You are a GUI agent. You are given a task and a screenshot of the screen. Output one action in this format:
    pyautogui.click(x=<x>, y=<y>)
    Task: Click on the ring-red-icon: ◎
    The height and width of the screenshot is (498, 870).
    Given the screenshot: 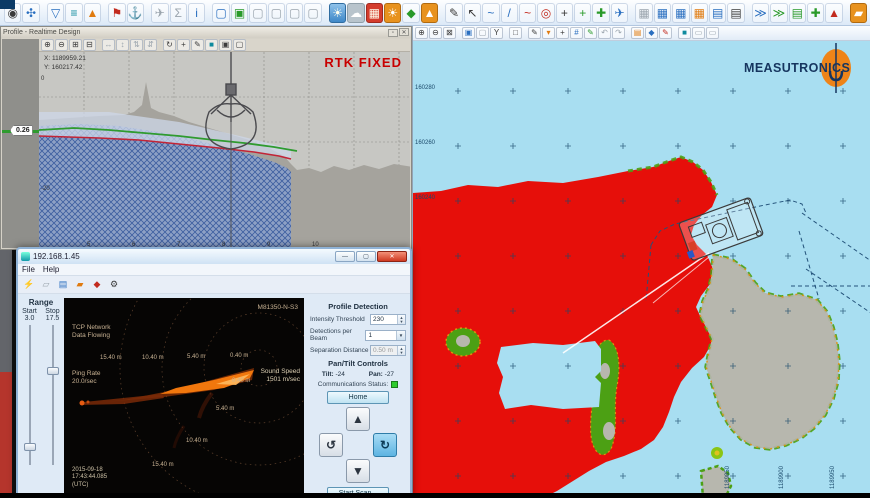 What is the action you would take?
    pyautogui.click(x=546, y=12)
    